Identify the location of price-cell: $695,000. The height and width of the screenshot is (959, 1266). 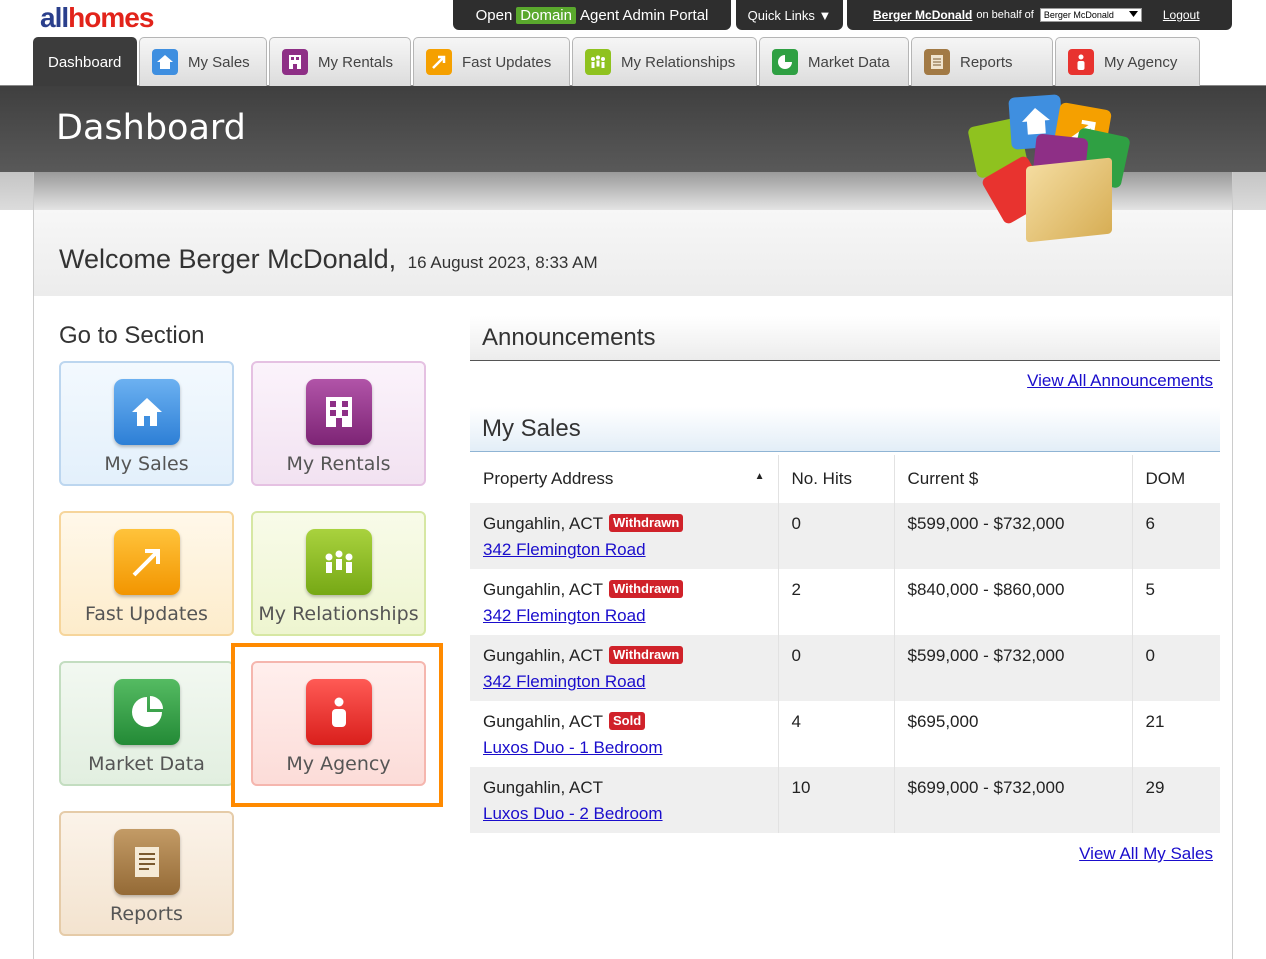
(1013, 734).